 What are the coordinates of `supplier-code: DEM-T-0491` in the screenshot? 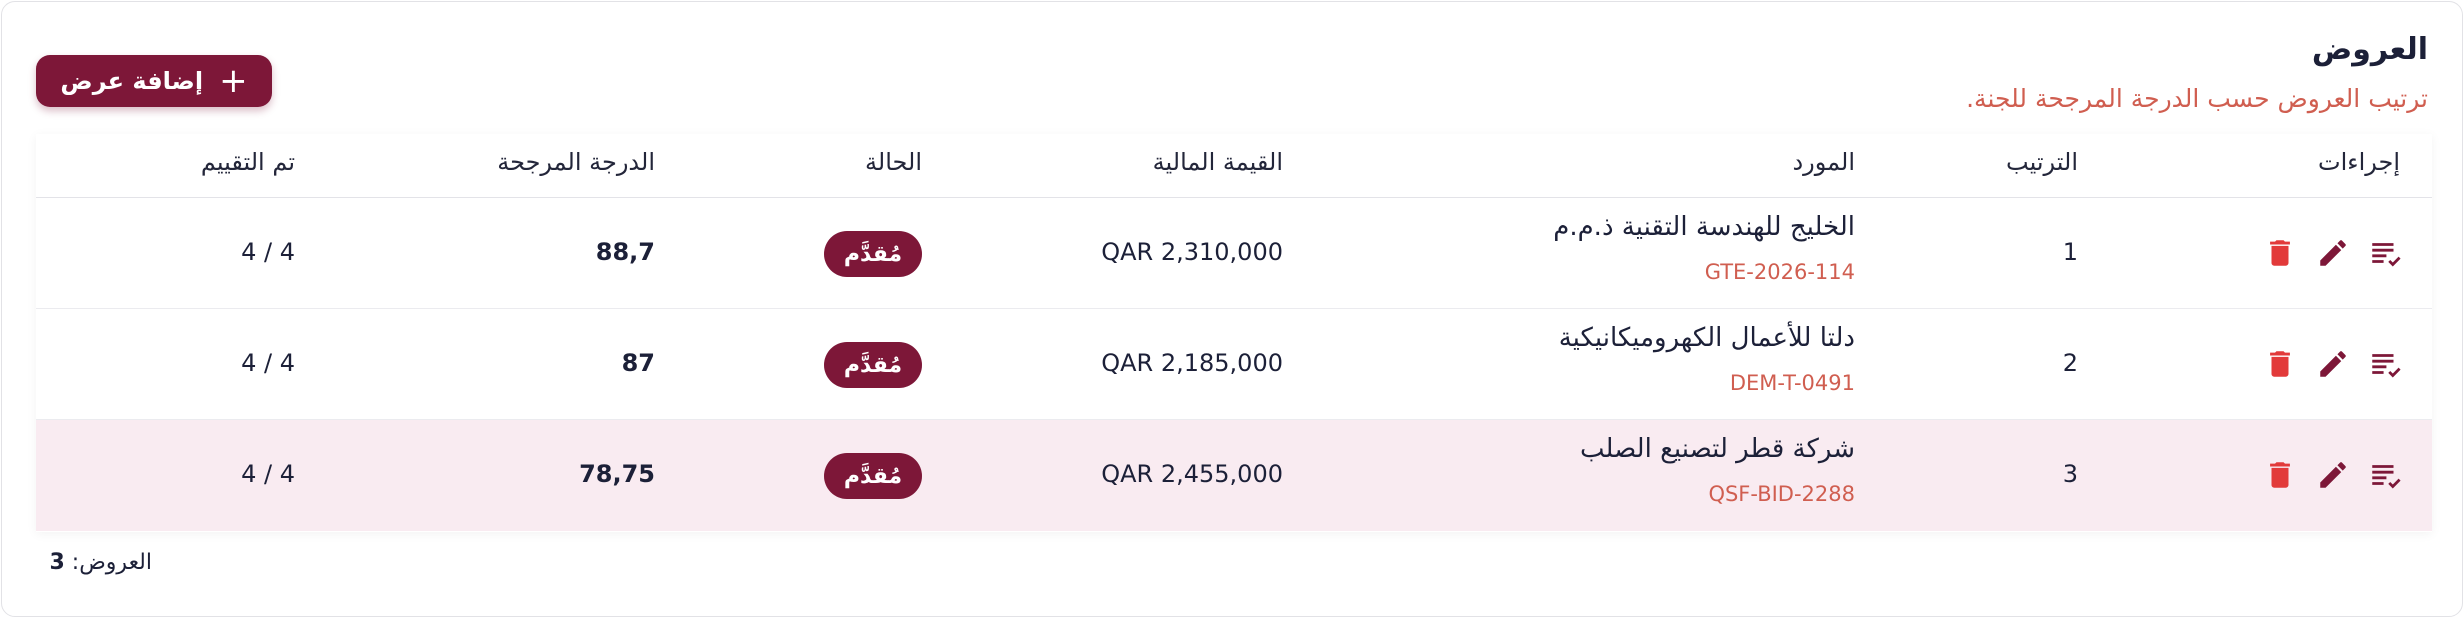 It's located at (1792, 383).